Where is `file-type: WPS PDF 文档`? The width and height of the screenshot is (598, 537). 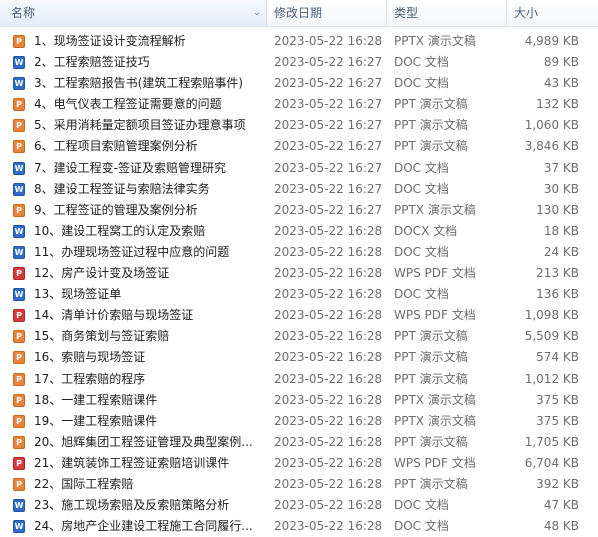
file-type: WPS PDF 文档 is located at coordinates (435, 315).